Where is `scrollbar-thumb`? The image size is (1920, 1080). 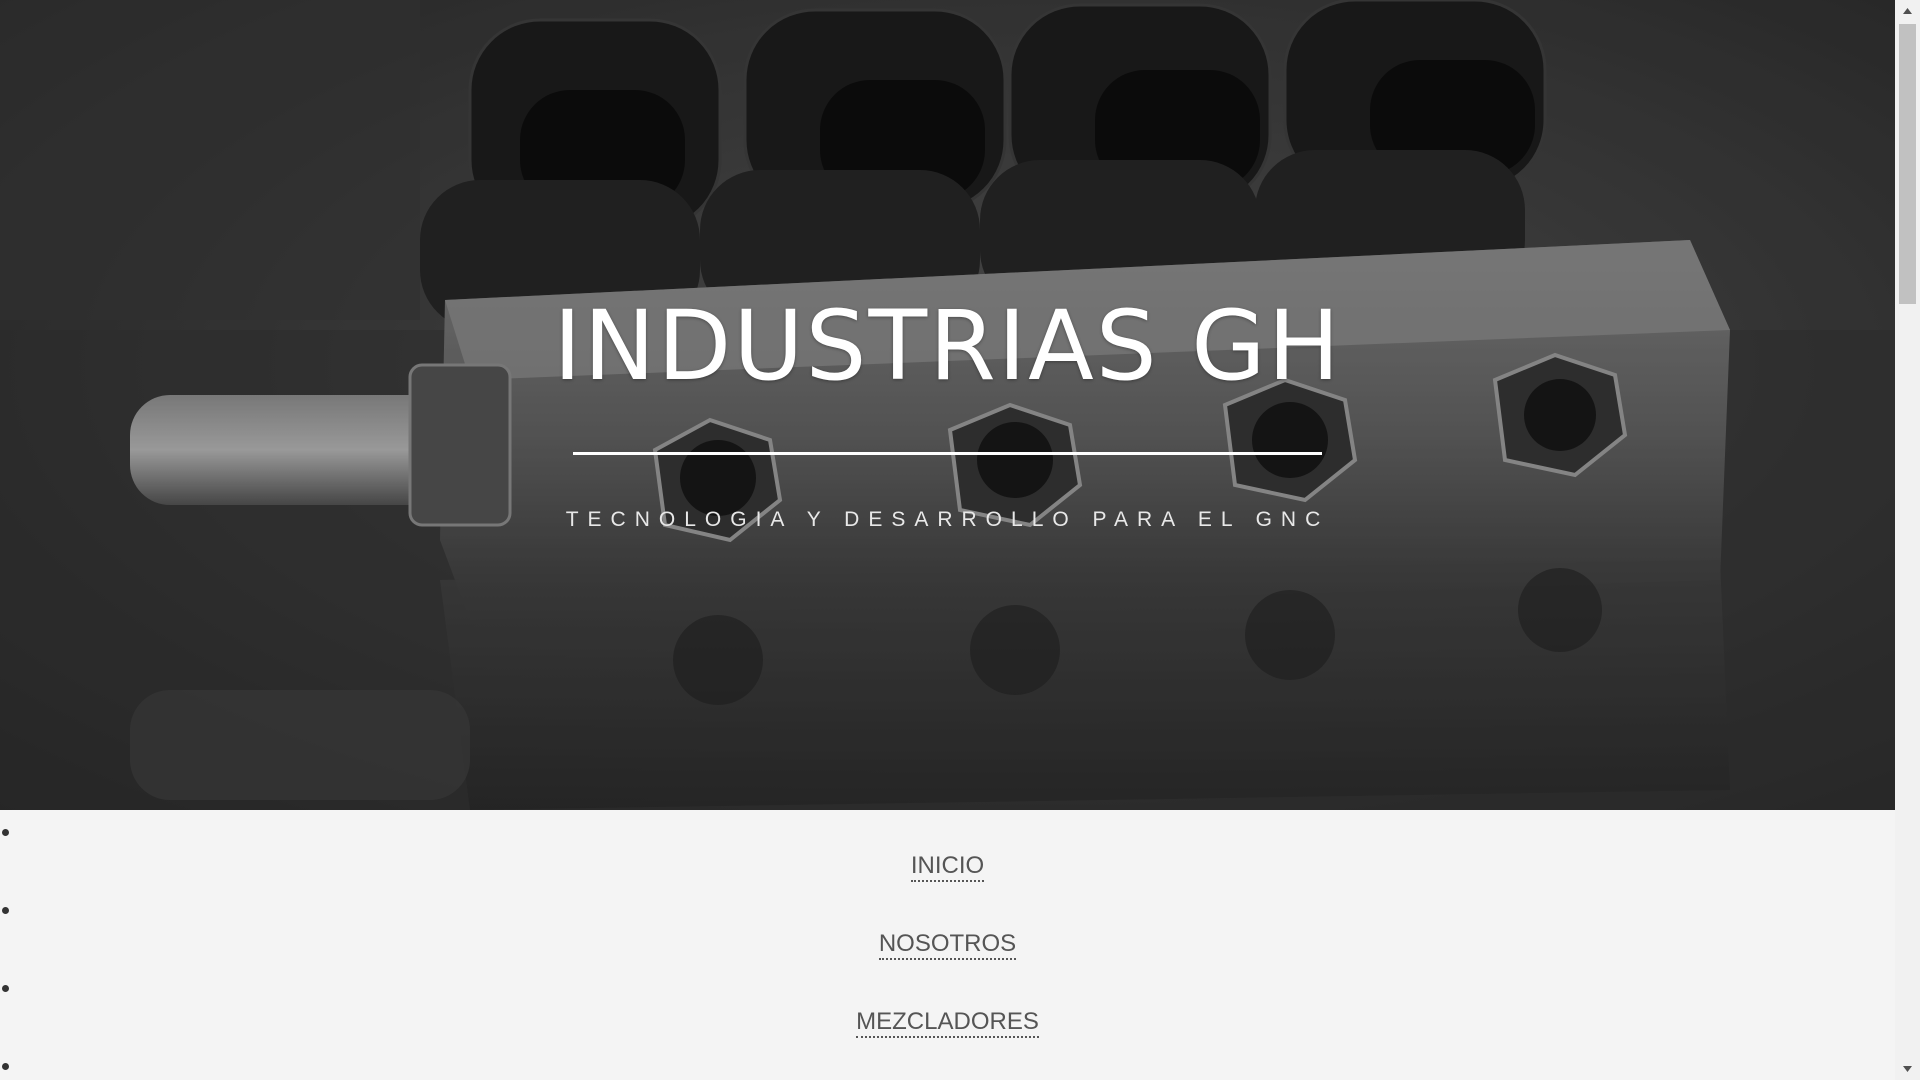
scrollbar-thumb is located at coordinates (1907, 164).